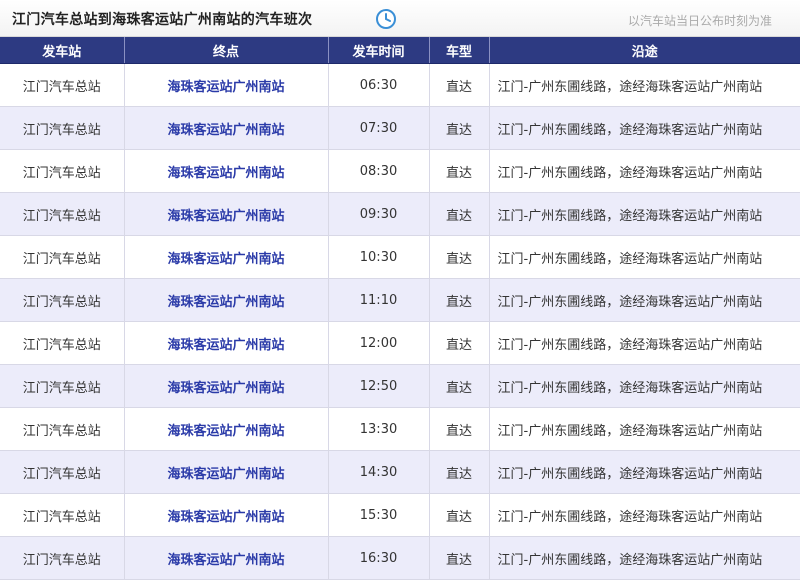 The width and height of the screenshot is (800, 580). I want to click on column-header-bus-type: 车型, so click(459, 50).